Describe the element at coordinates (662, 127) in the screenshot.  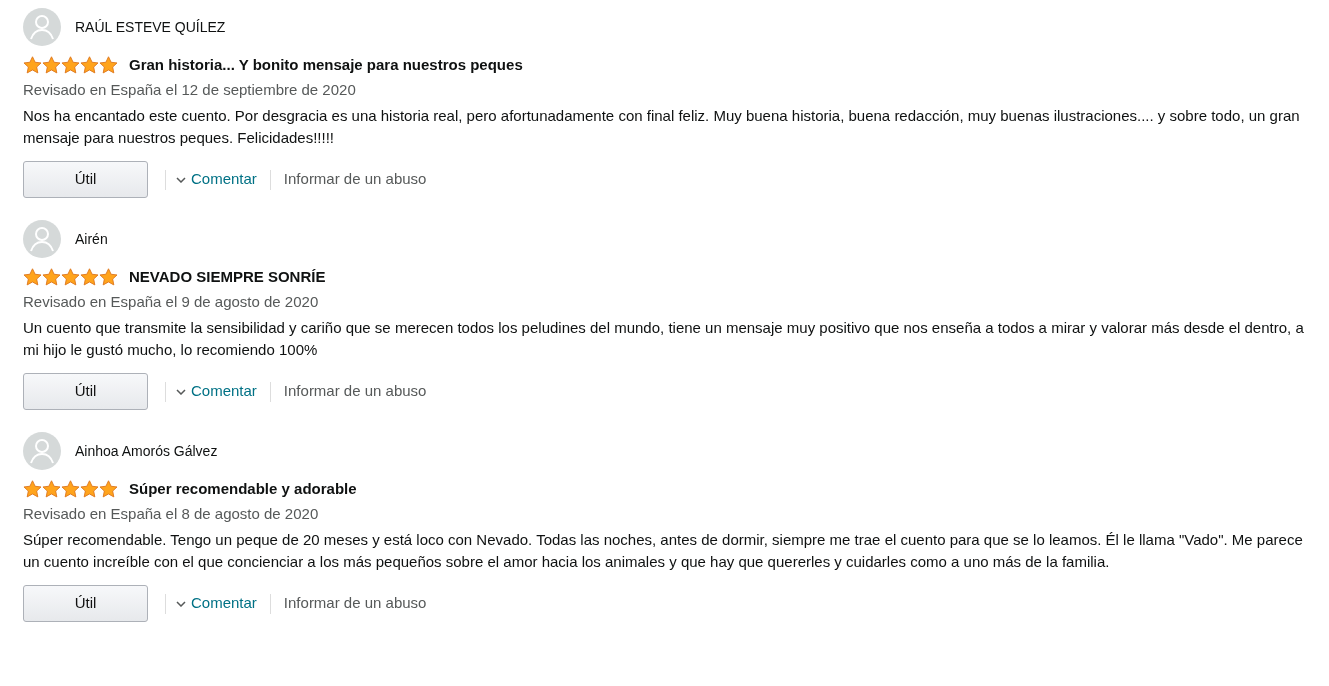
I see `review-text: Nos ha encantado este cuento. Por desgracia es una historia real, pero afortunadamente con final feliz. Muy buena historia, buena redacción, muy buenas ilustraciones.... y sobre todo, un gran mensaje para nuestros peques. Felicidades!!!!!` at that location.